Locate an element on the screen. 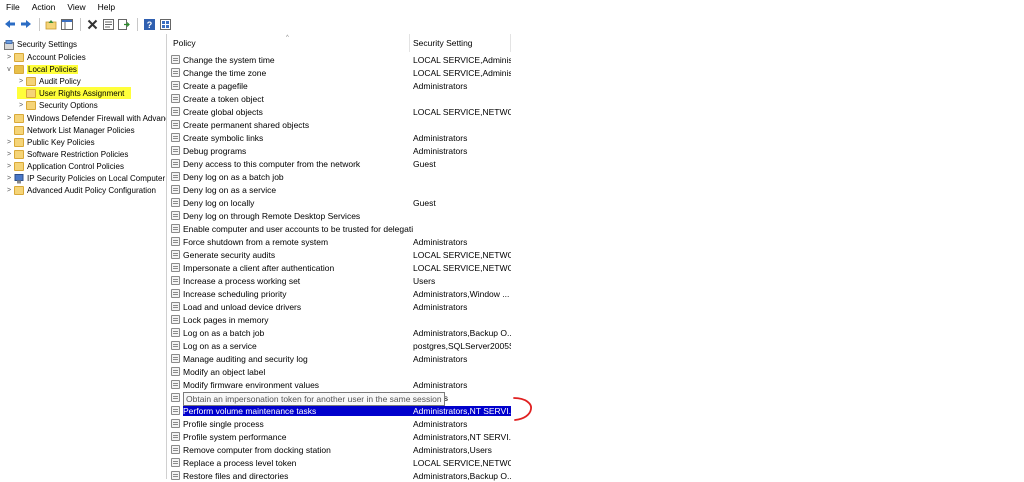 This screenshot has width=1024, height=482. table-row: Lock pages in memory is located at coordinates (341, 319).